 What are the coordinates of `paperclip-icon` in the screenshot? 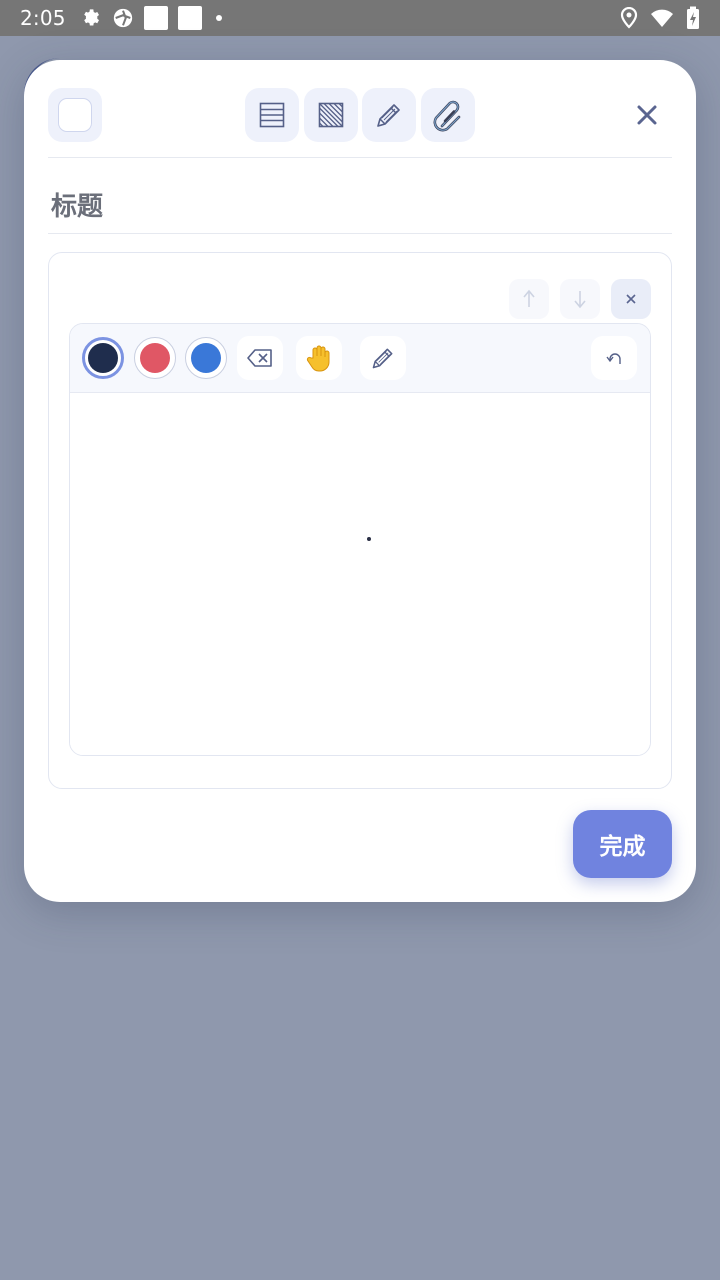 It's located at (447, 116).